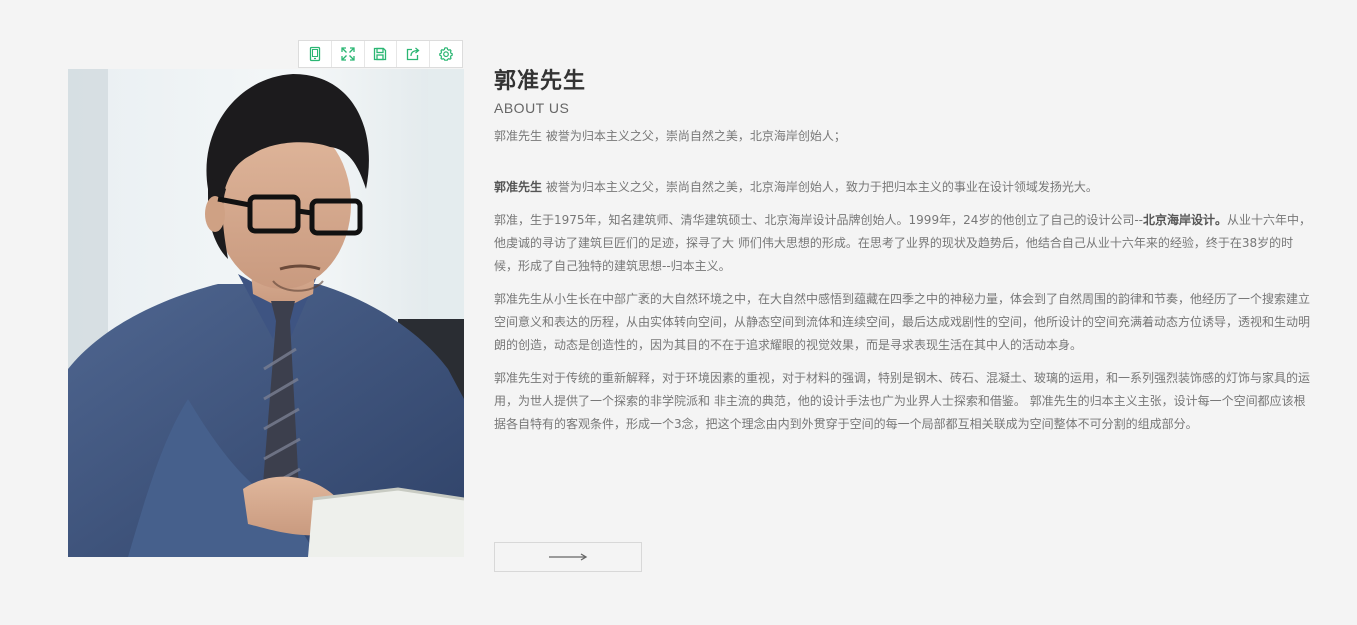 This screenshot has width=1357, height=625. I want to click on fullscreen-button, so click(348, 54).